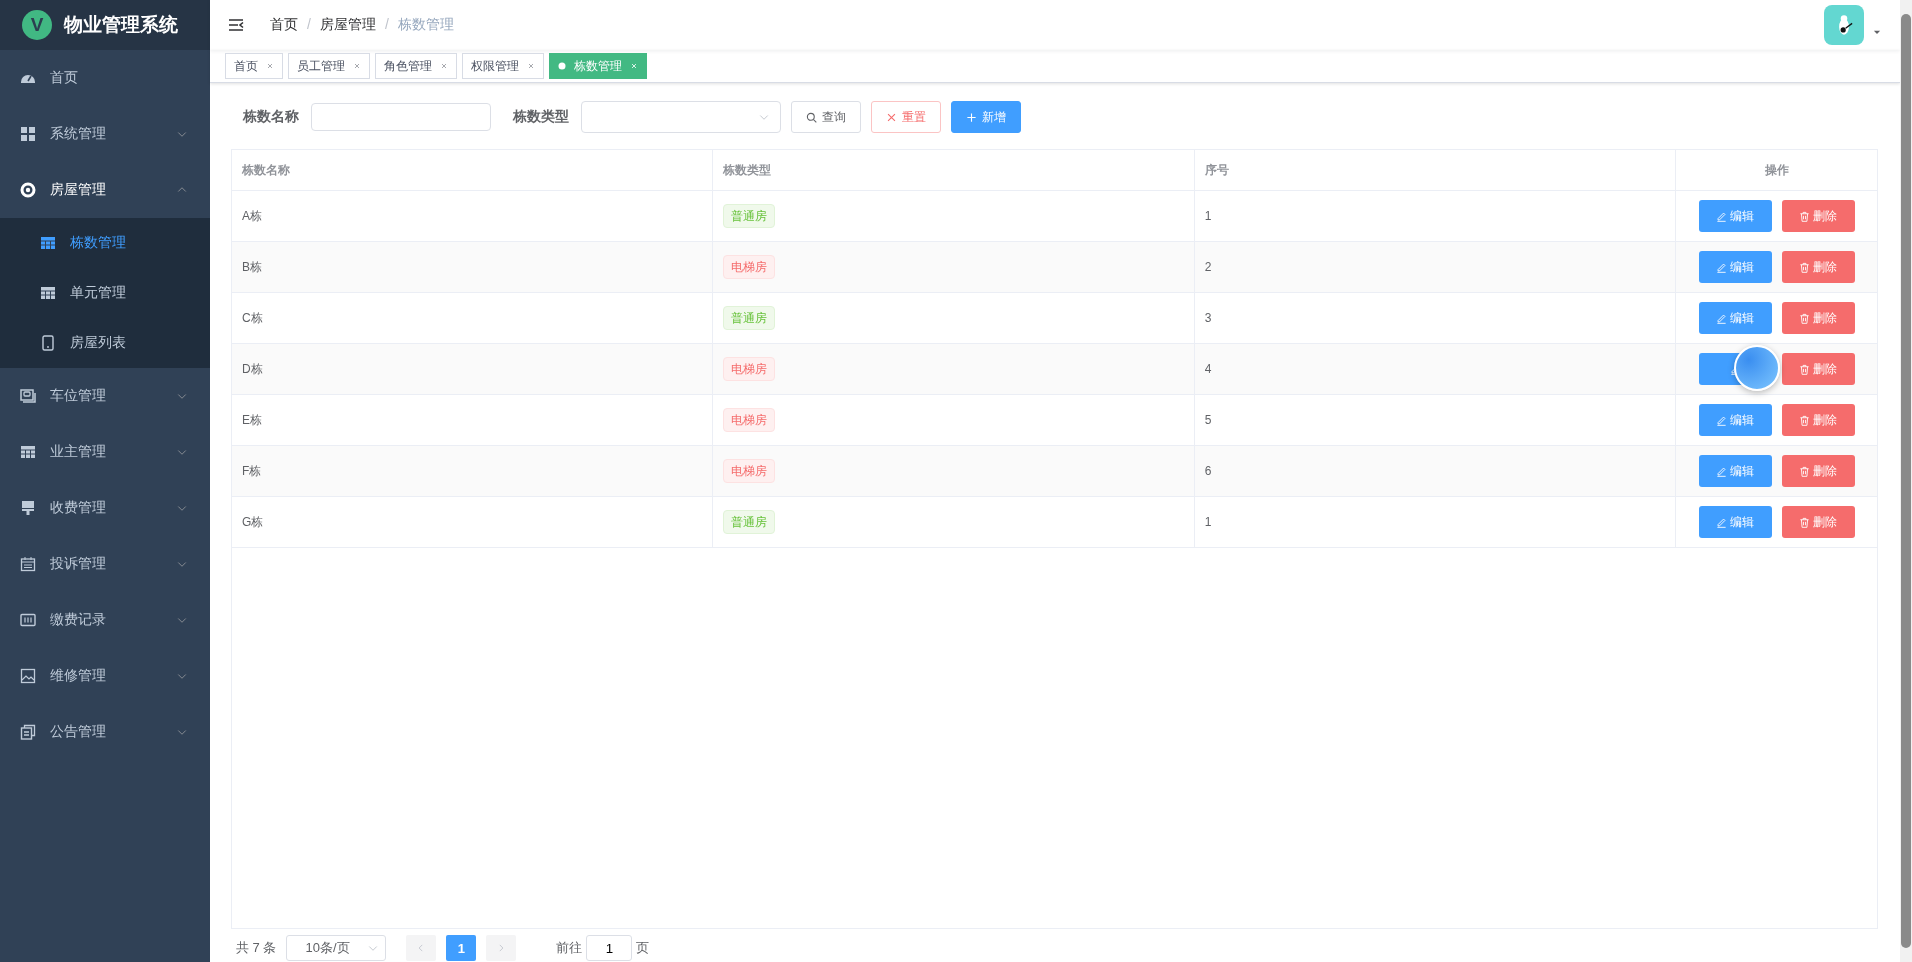  What do you see at coordinates (473, 420) in the screenshot?
I see `table-cell: E栋` at bounding box center [473, 420].